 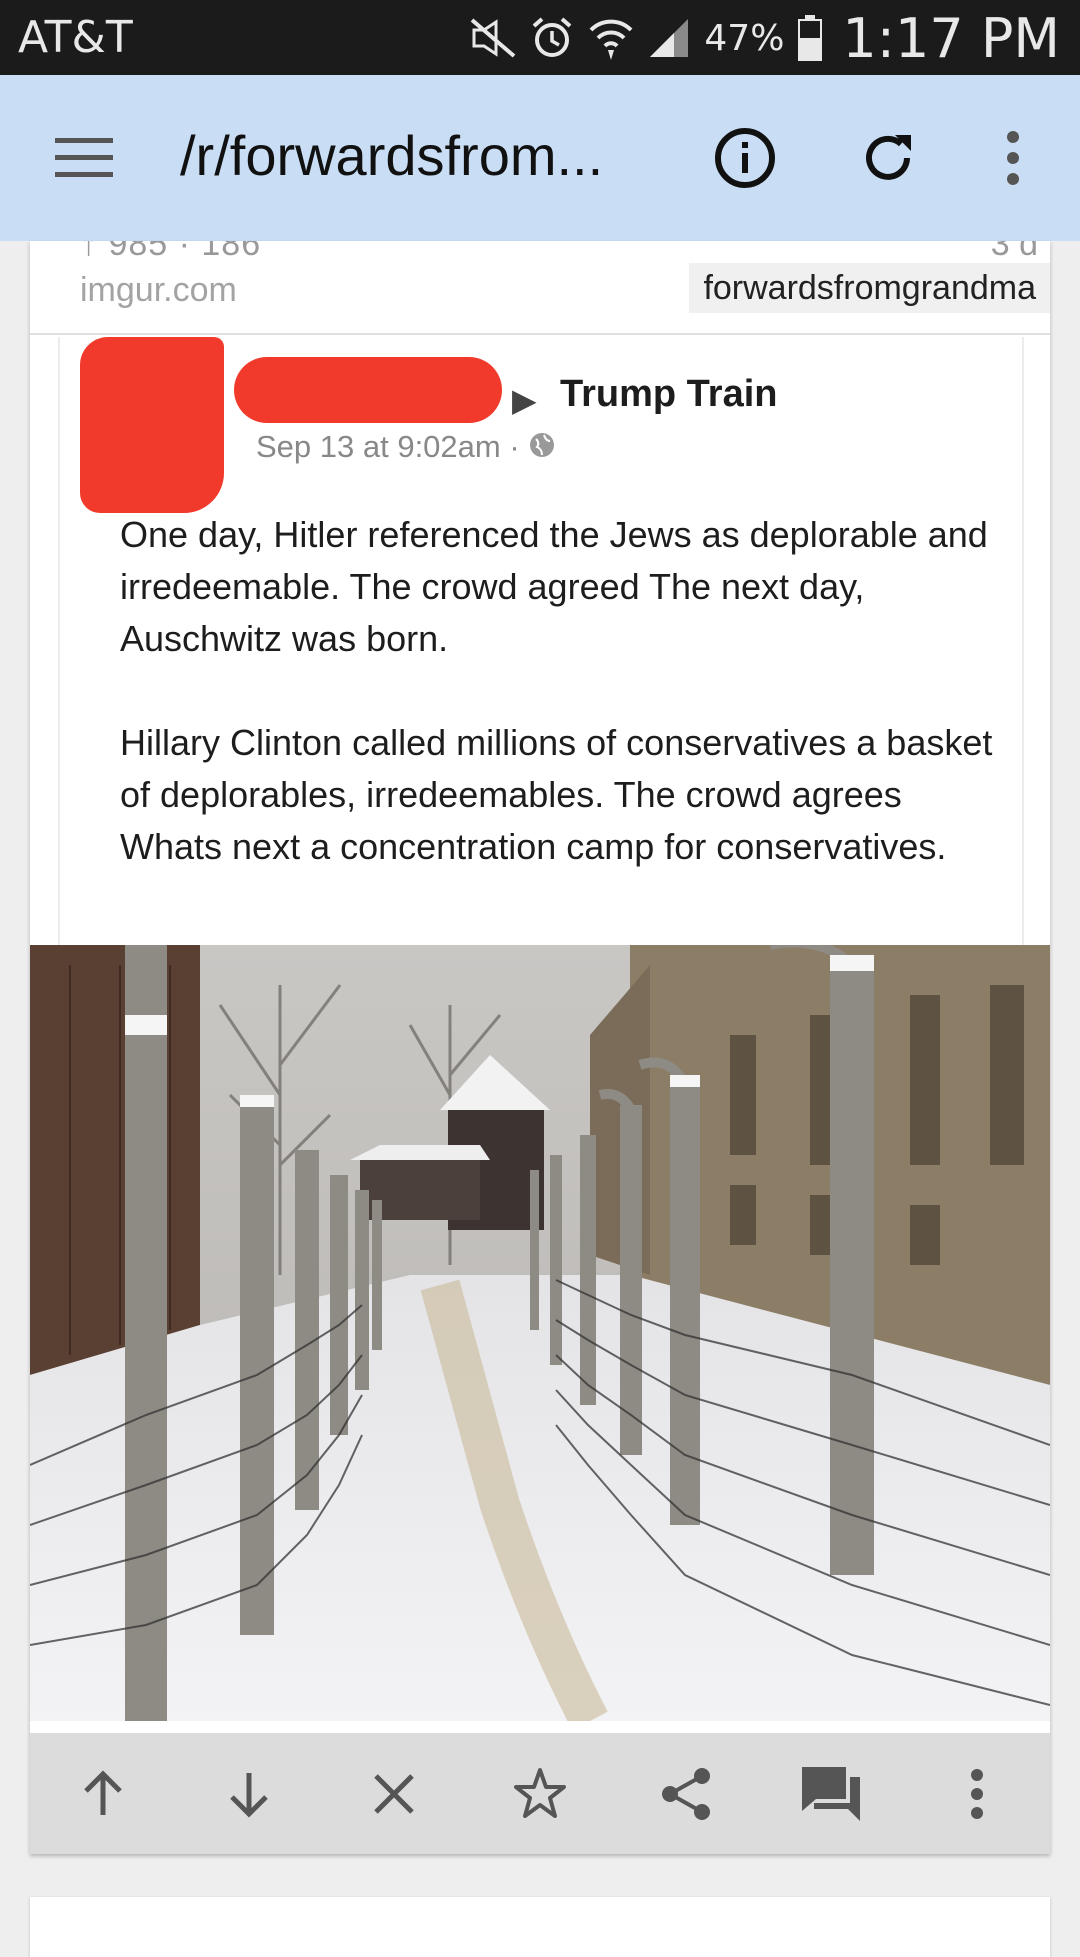 What do you see at coordinates (1014, 252) in the screenshot?
I see `post-age: 3 d` at bounding box center [1014, 252].